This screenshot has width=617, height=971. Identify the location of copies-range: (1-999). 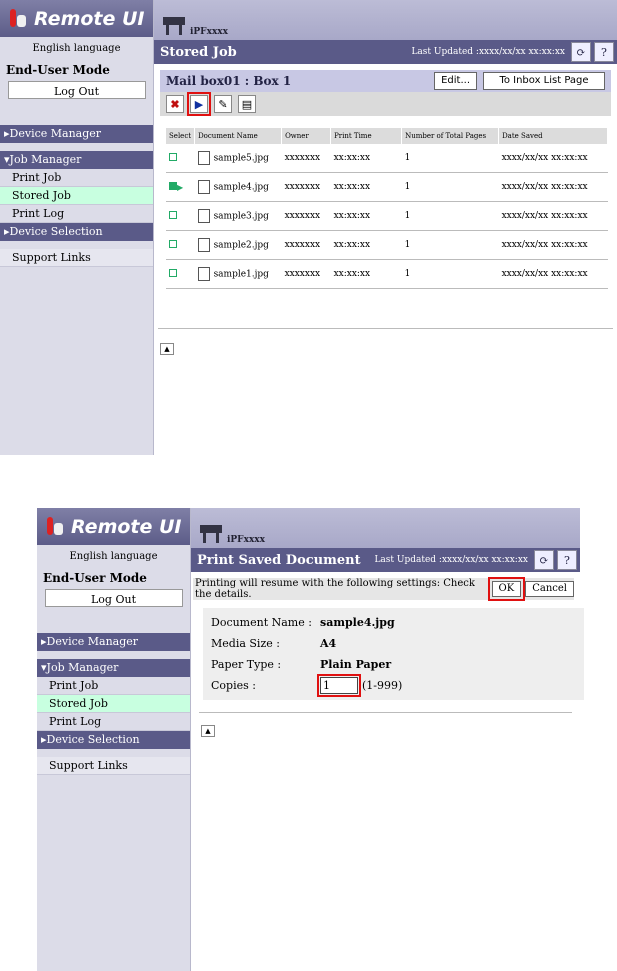
(382, 685).